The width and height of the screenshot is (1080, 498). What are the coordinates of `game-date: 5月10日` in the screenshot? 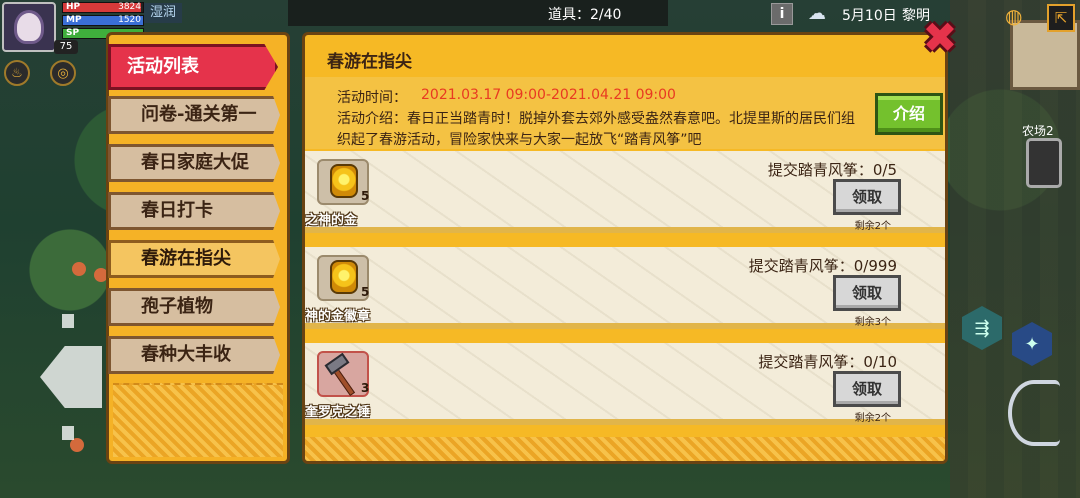 It's located at (869, 16).